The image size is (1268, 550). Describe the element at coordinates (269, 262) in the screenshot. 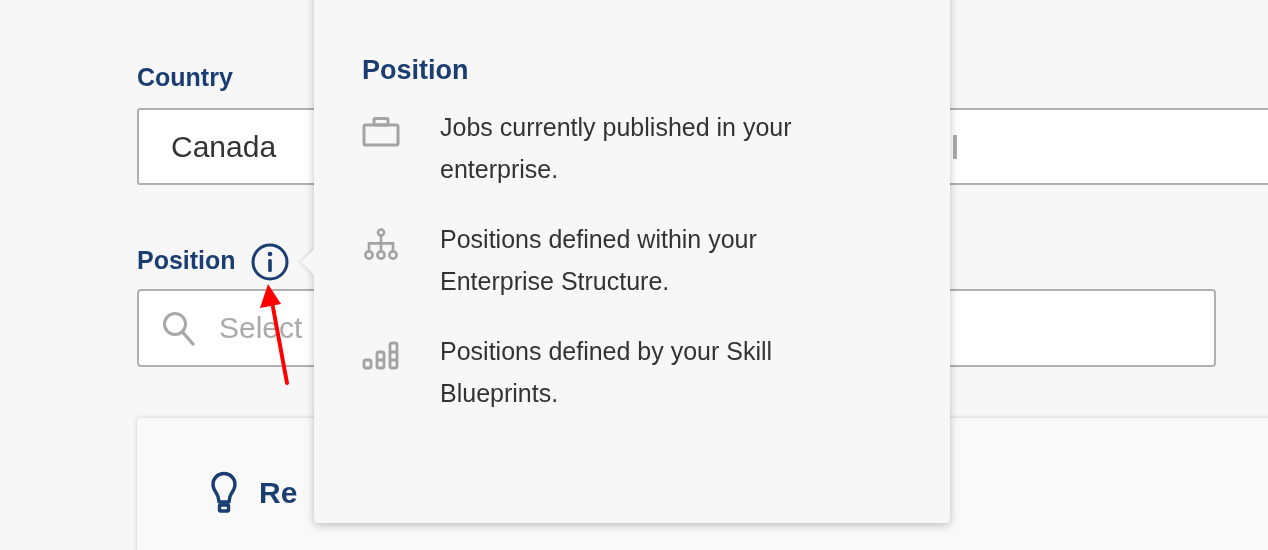

I see `info-icon` at that location.